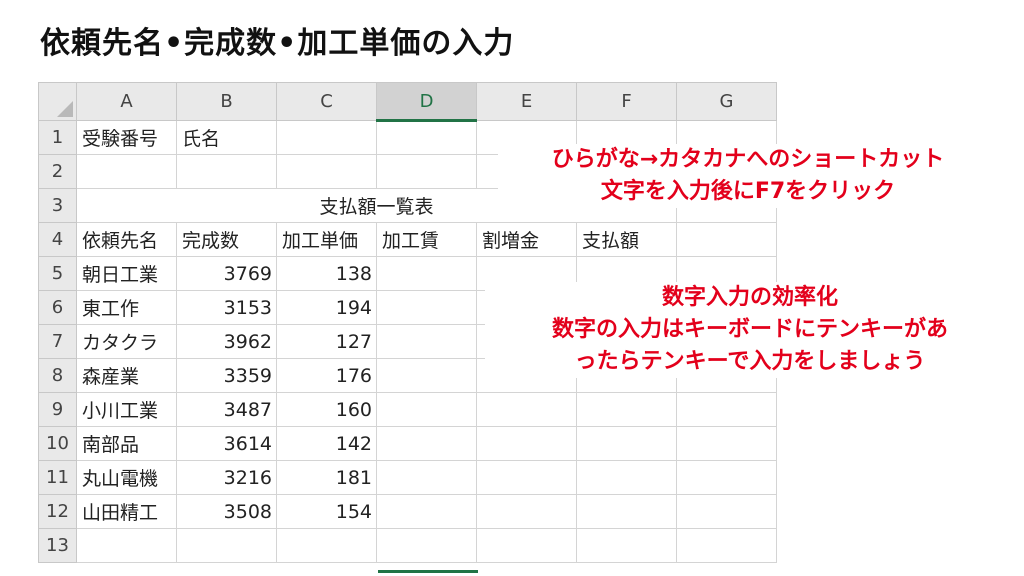  What do you see at coordinates (526, 101) in the screenshot?
I see `column-header-e: E` at bounding box center [526, 101].